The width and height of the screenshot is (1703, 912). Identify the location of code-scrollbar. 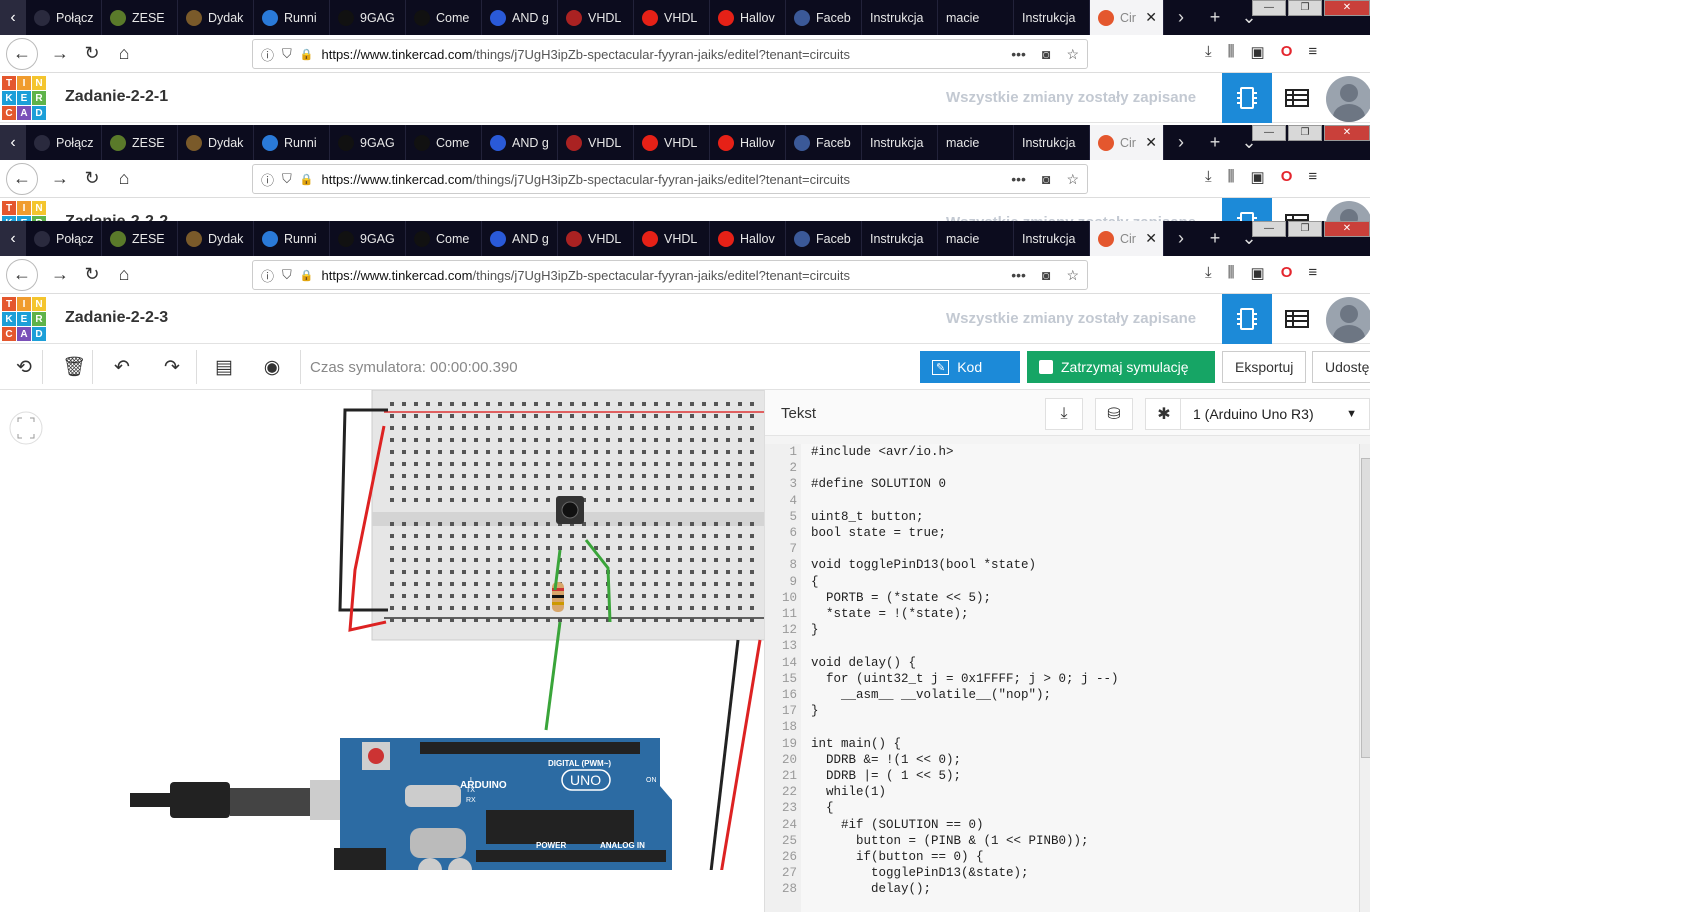
(1364, 678).